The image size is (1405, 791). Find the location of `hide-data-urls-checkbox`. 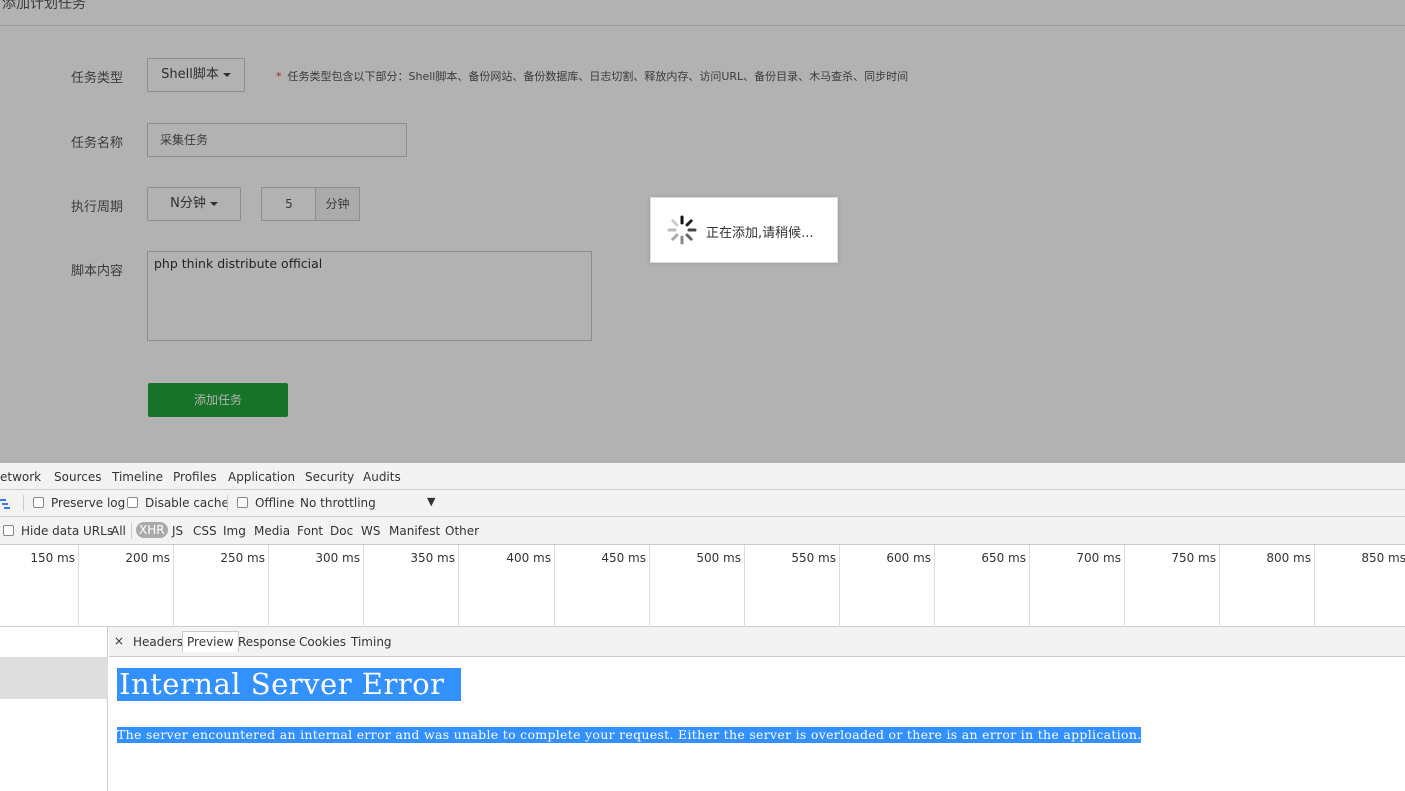

hide-data-urls-checkbox is located at coordinates (8, 530).